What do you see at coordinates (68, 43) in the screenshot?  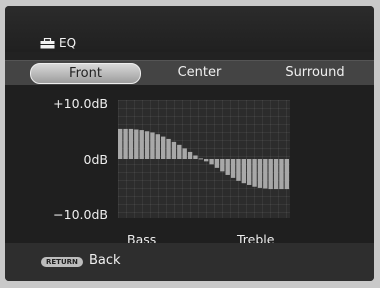 I see `page-title-text: EQ` at bounding box center [68, 43].